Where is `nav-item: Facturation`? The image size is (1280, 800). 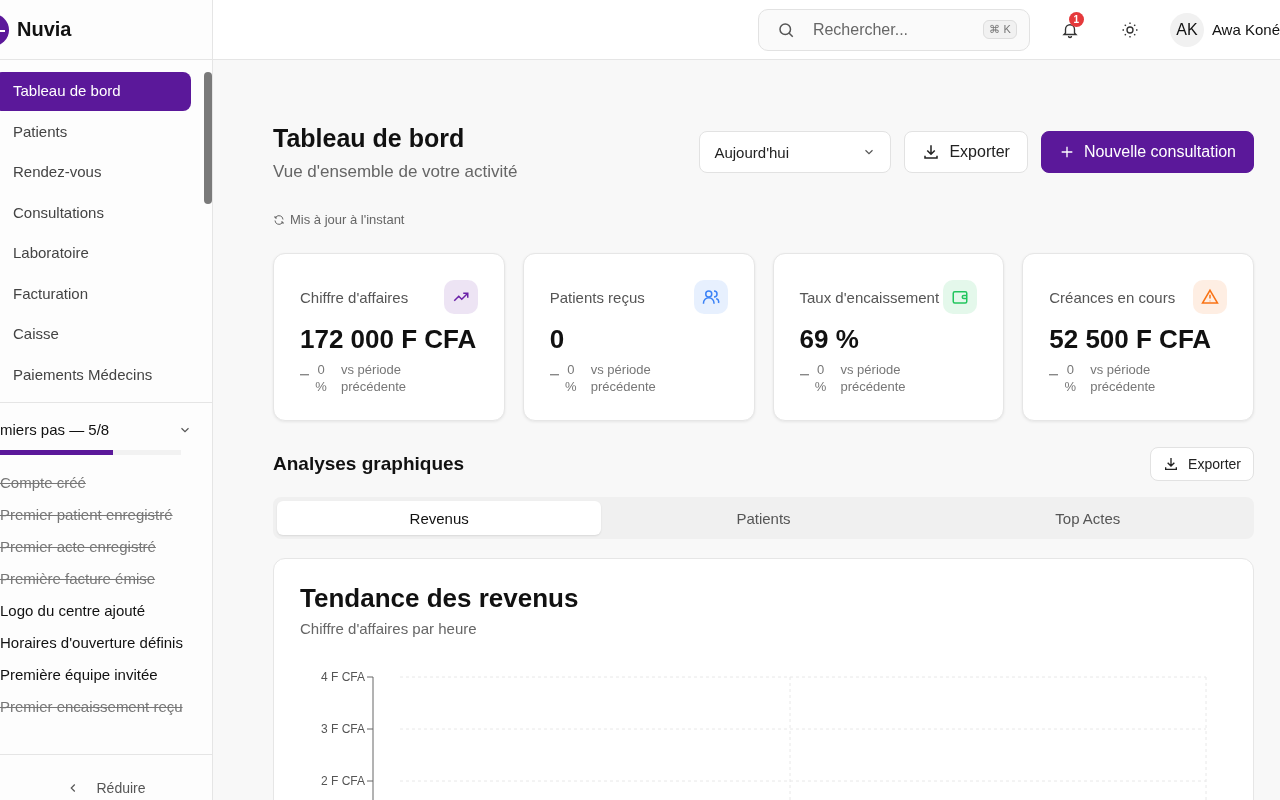 nav-item: Facturation is located at coordinates (95, 293).